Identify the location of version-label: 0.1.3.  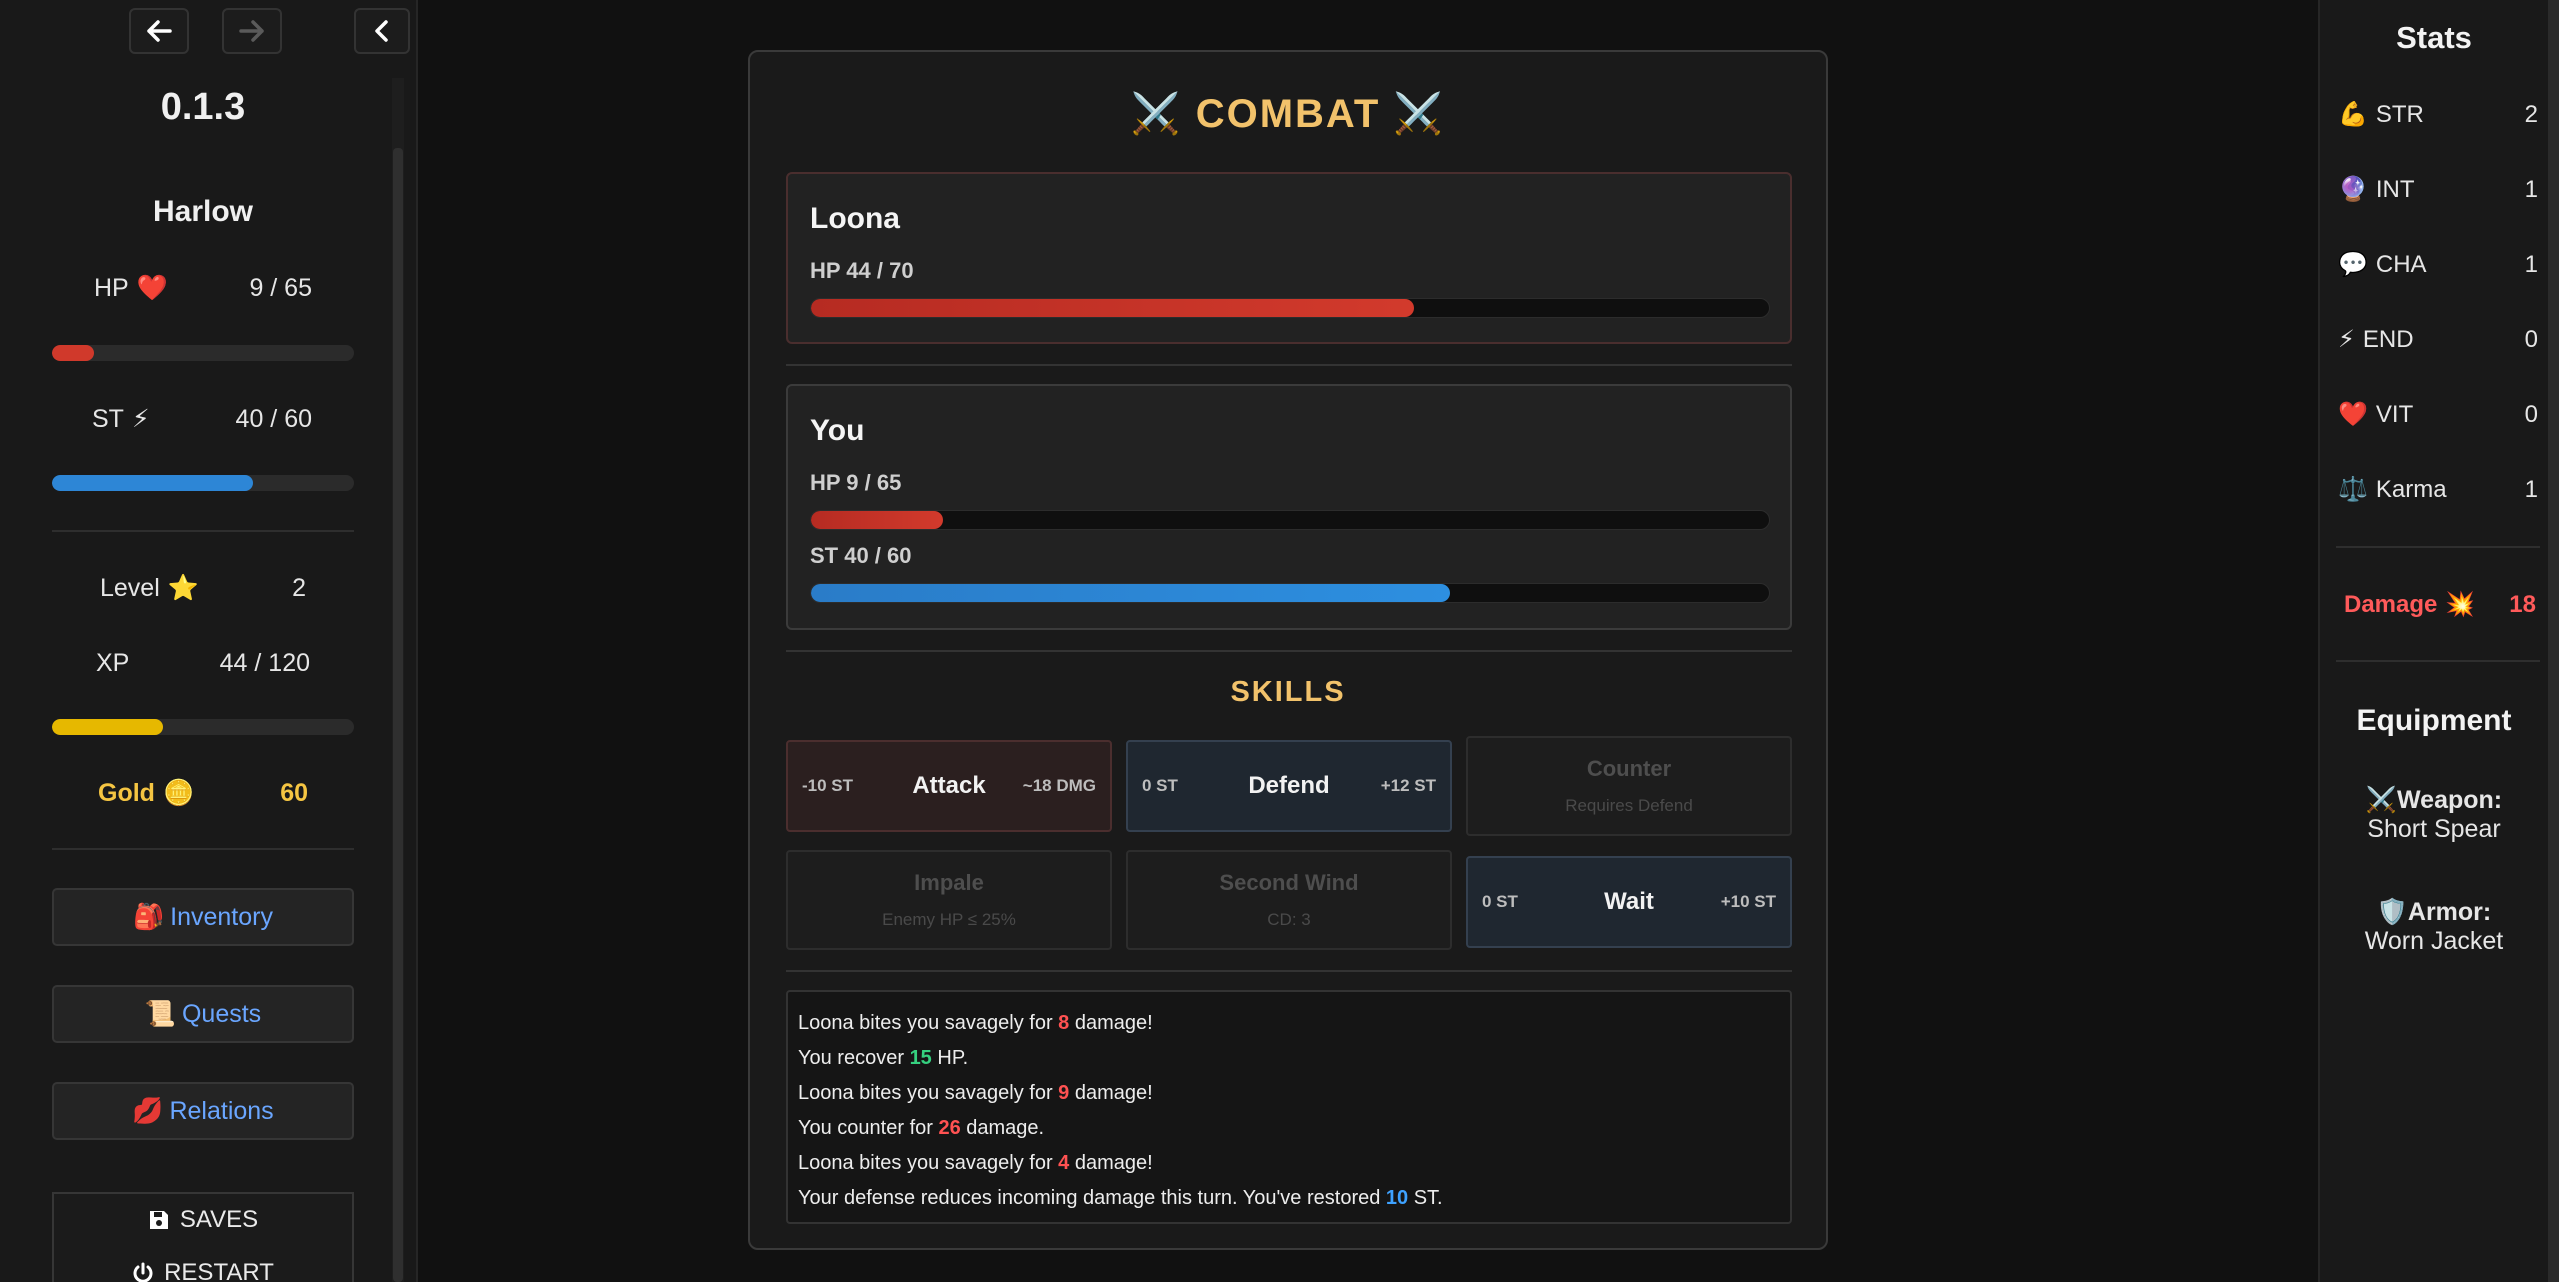
(203, 107).